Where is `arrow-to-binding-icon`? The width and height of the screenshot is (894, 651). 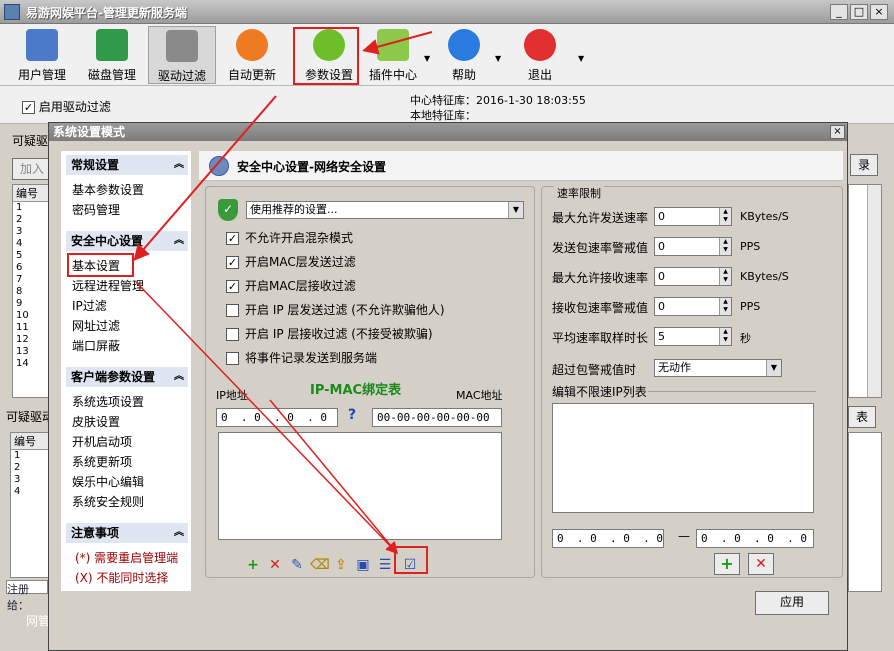 arrow-to-binding-icon is located at coordinates (267, 418).